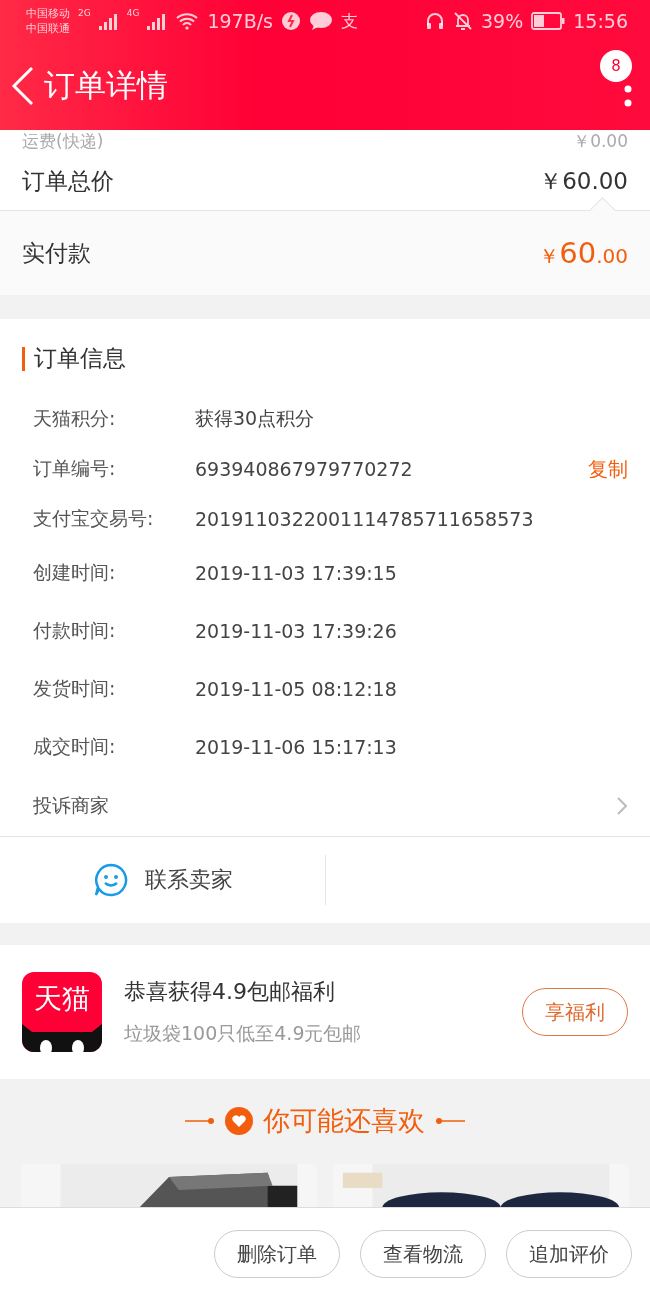 This screenshot has width=650, height=1300. I want to click on headphones-icon, so click(435, 21).